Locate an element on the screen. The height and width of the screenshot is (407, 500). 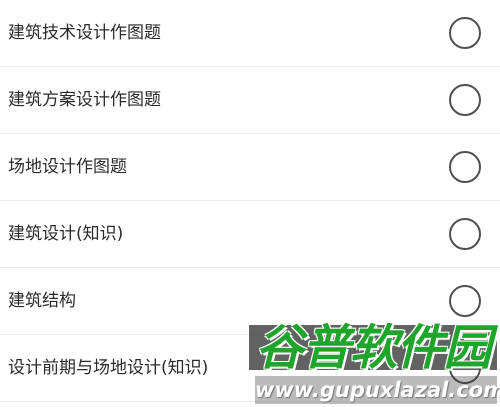
option-label: 建筑设计(知识) is located at coordinates (66, 234).